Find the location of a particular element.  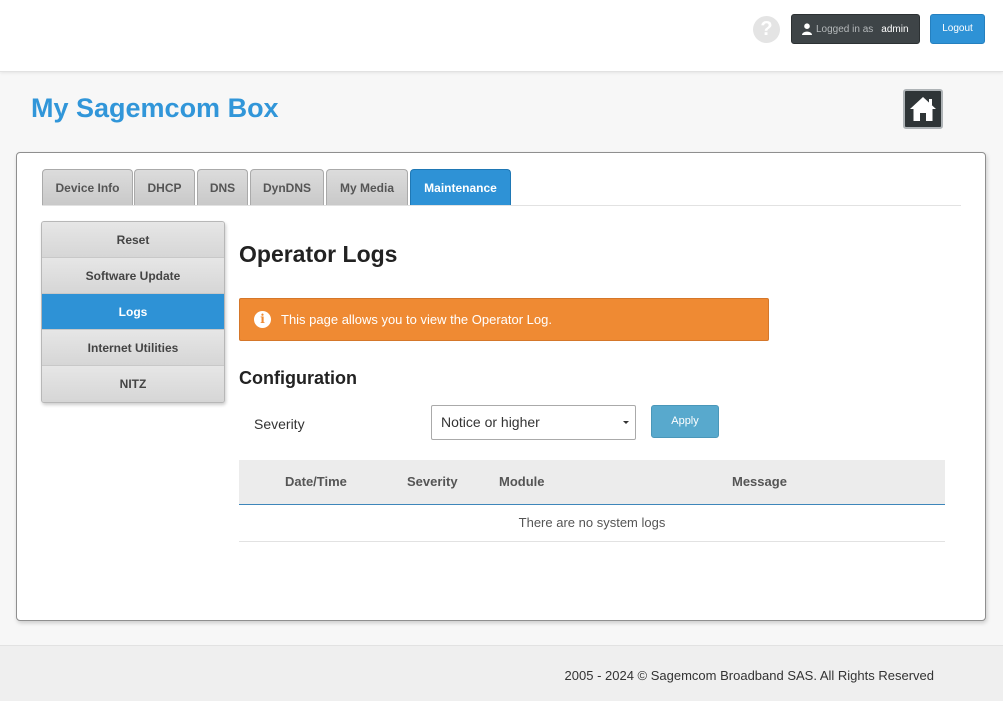

apply-button: Apply is located at coordinates (685, 421).